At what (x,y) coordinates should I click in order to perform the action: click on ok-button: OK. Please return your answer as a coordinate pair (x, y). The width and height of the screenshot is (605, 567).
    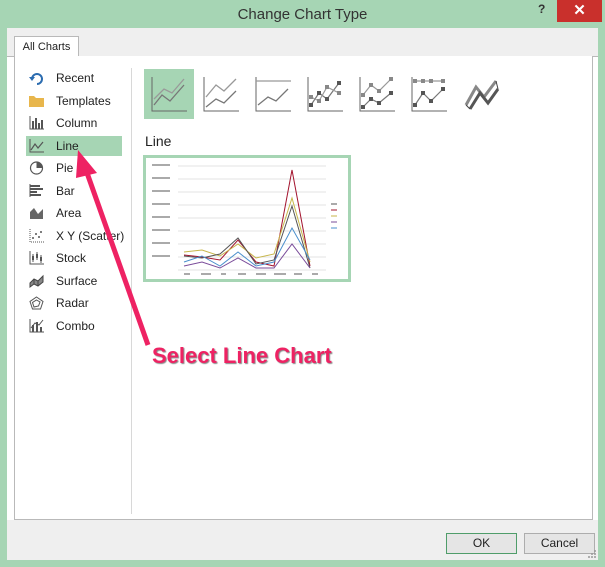
    Looking at the image, I should click on (481, 543).